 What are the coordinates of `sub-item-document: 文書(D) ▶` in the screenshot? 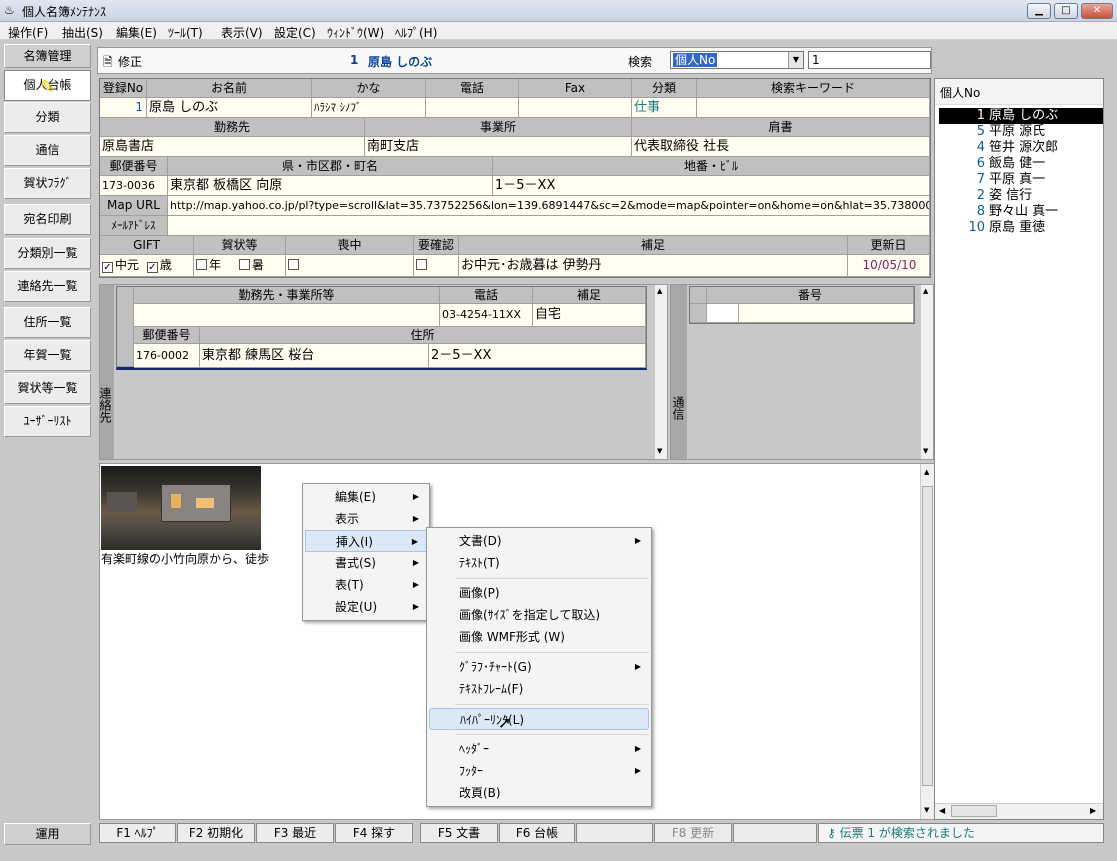 It's located at (539, 541).